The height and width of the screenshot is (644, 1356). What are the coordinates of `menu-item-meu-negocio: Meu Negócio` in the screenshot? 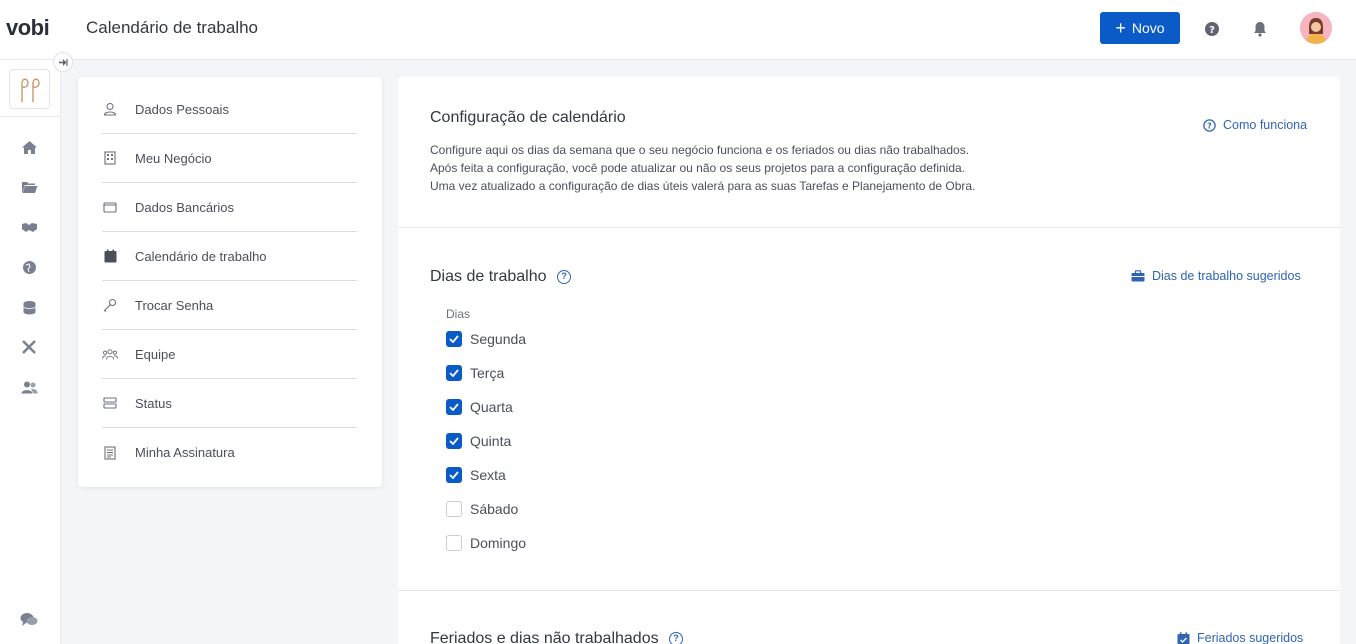 It's located at (229, 158).